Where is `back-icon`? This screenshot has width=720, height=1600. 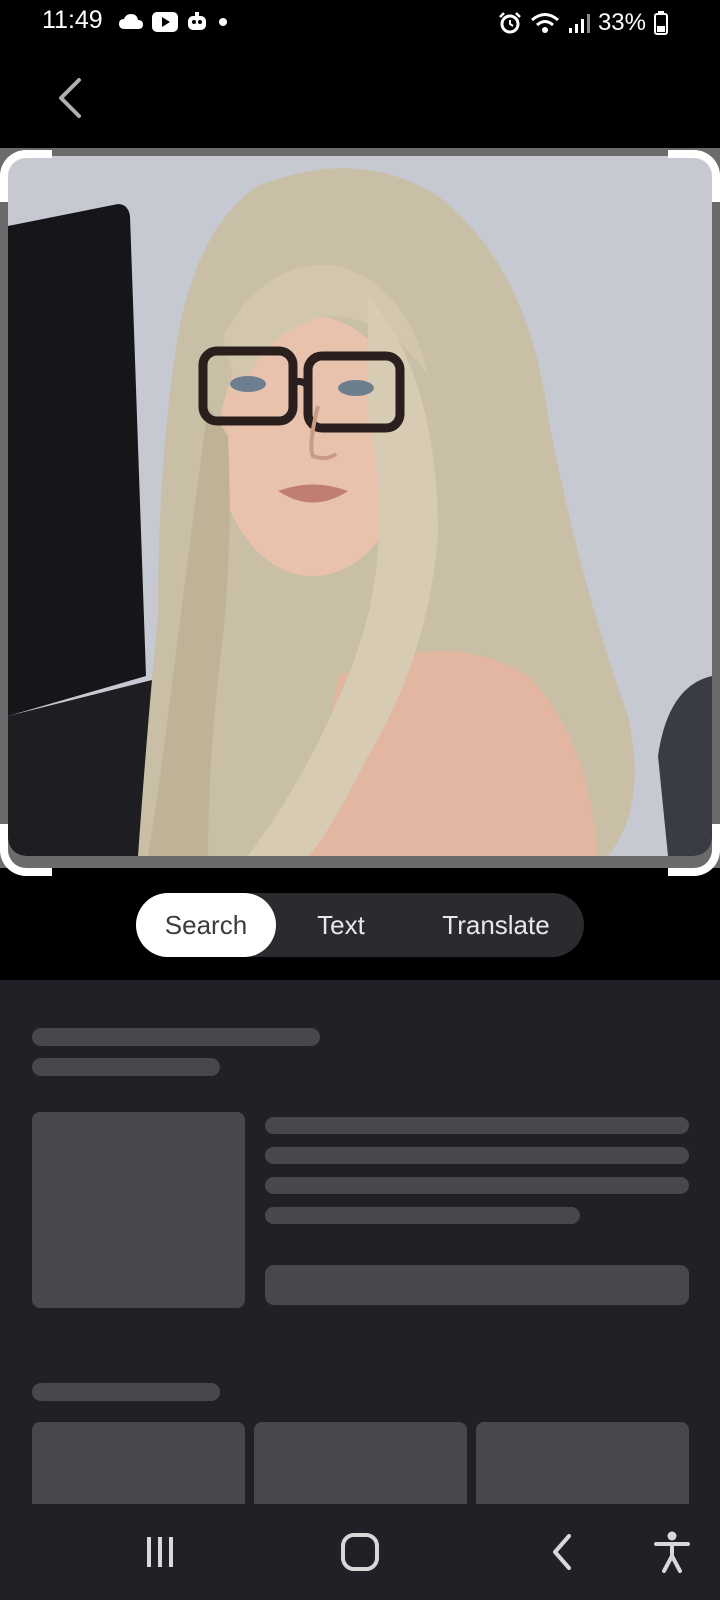 back-icon is located at coordinates (562, 1552).